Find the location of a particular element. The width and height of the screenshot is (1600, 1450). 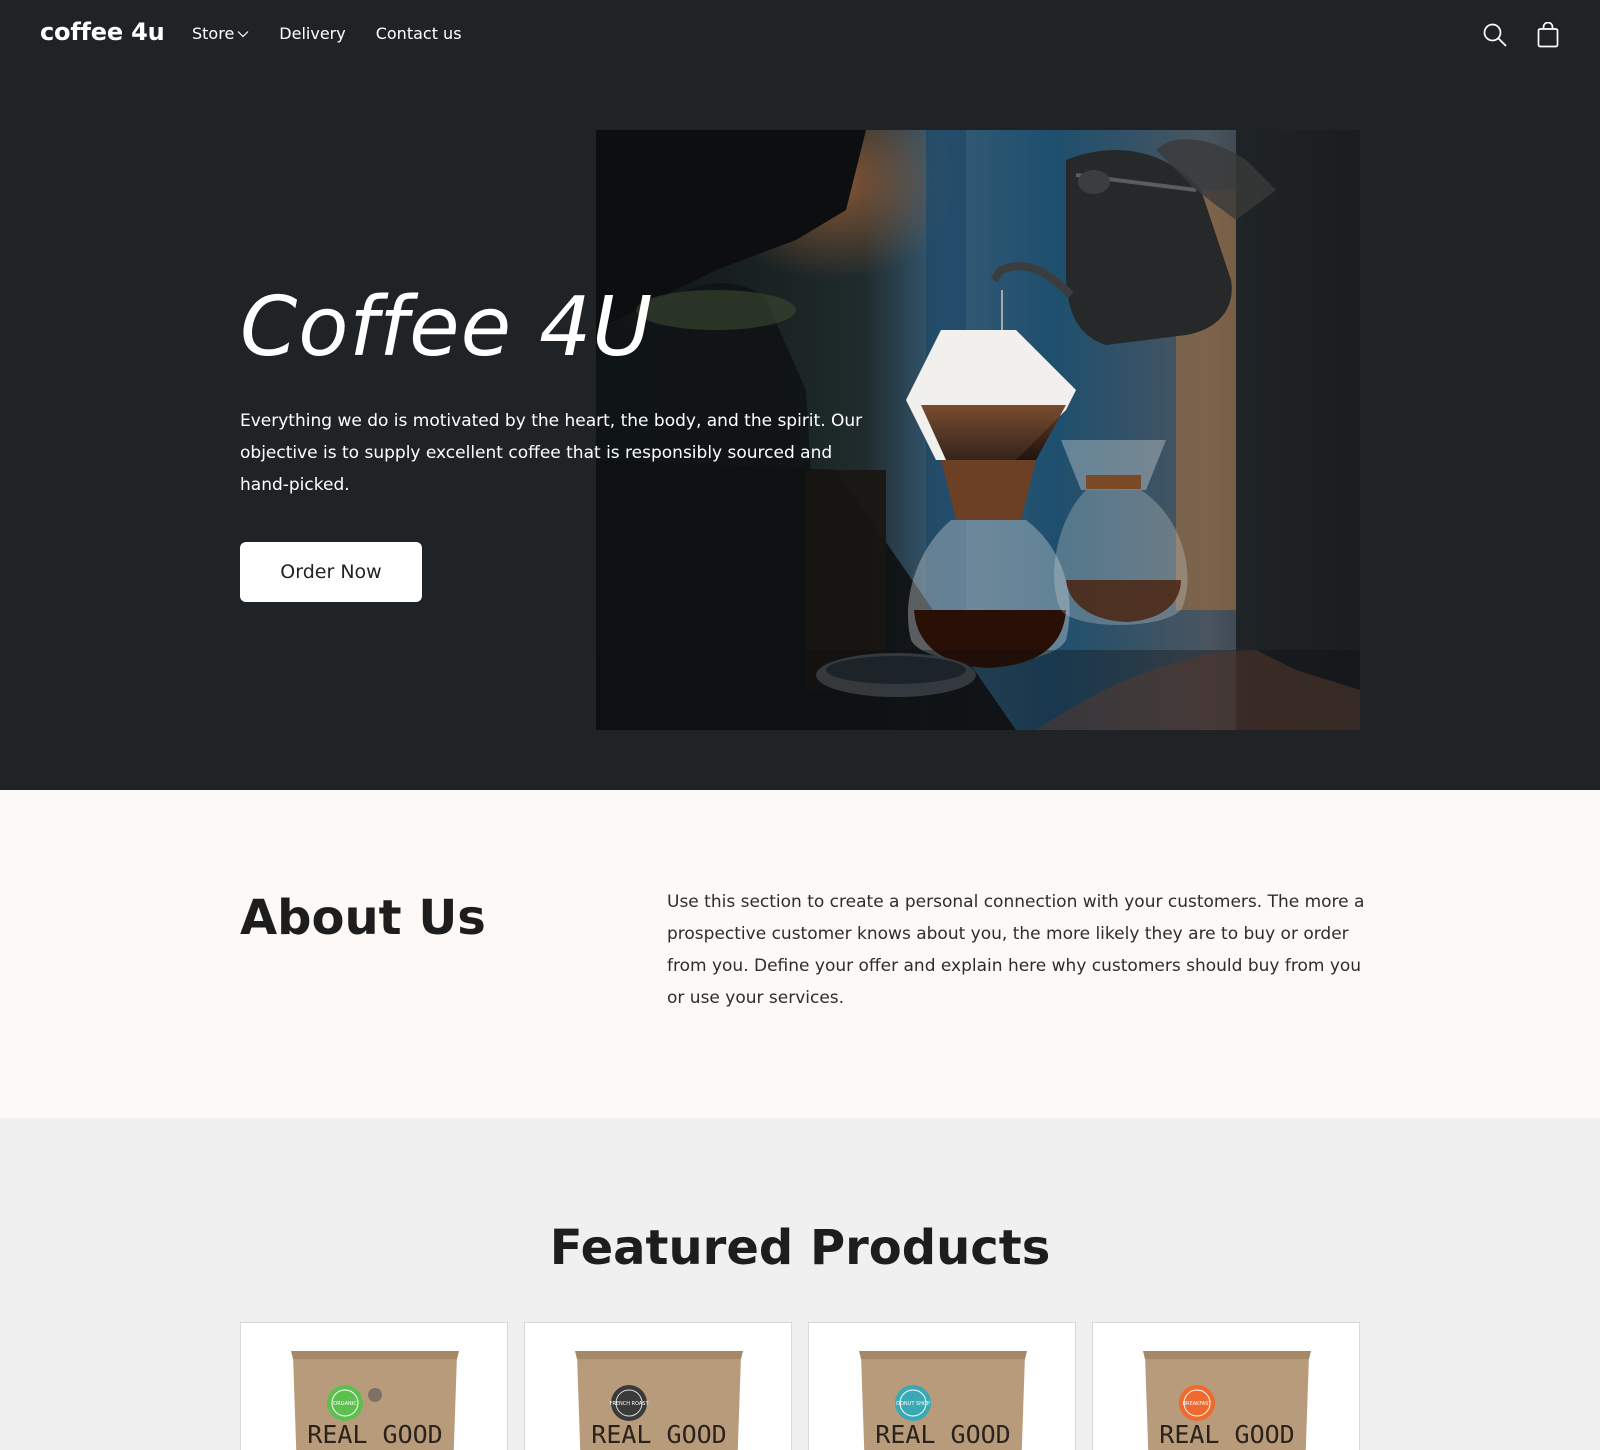

product-card: DONUT SHOP REAL GOOD is located at coordinates (942, 1386).